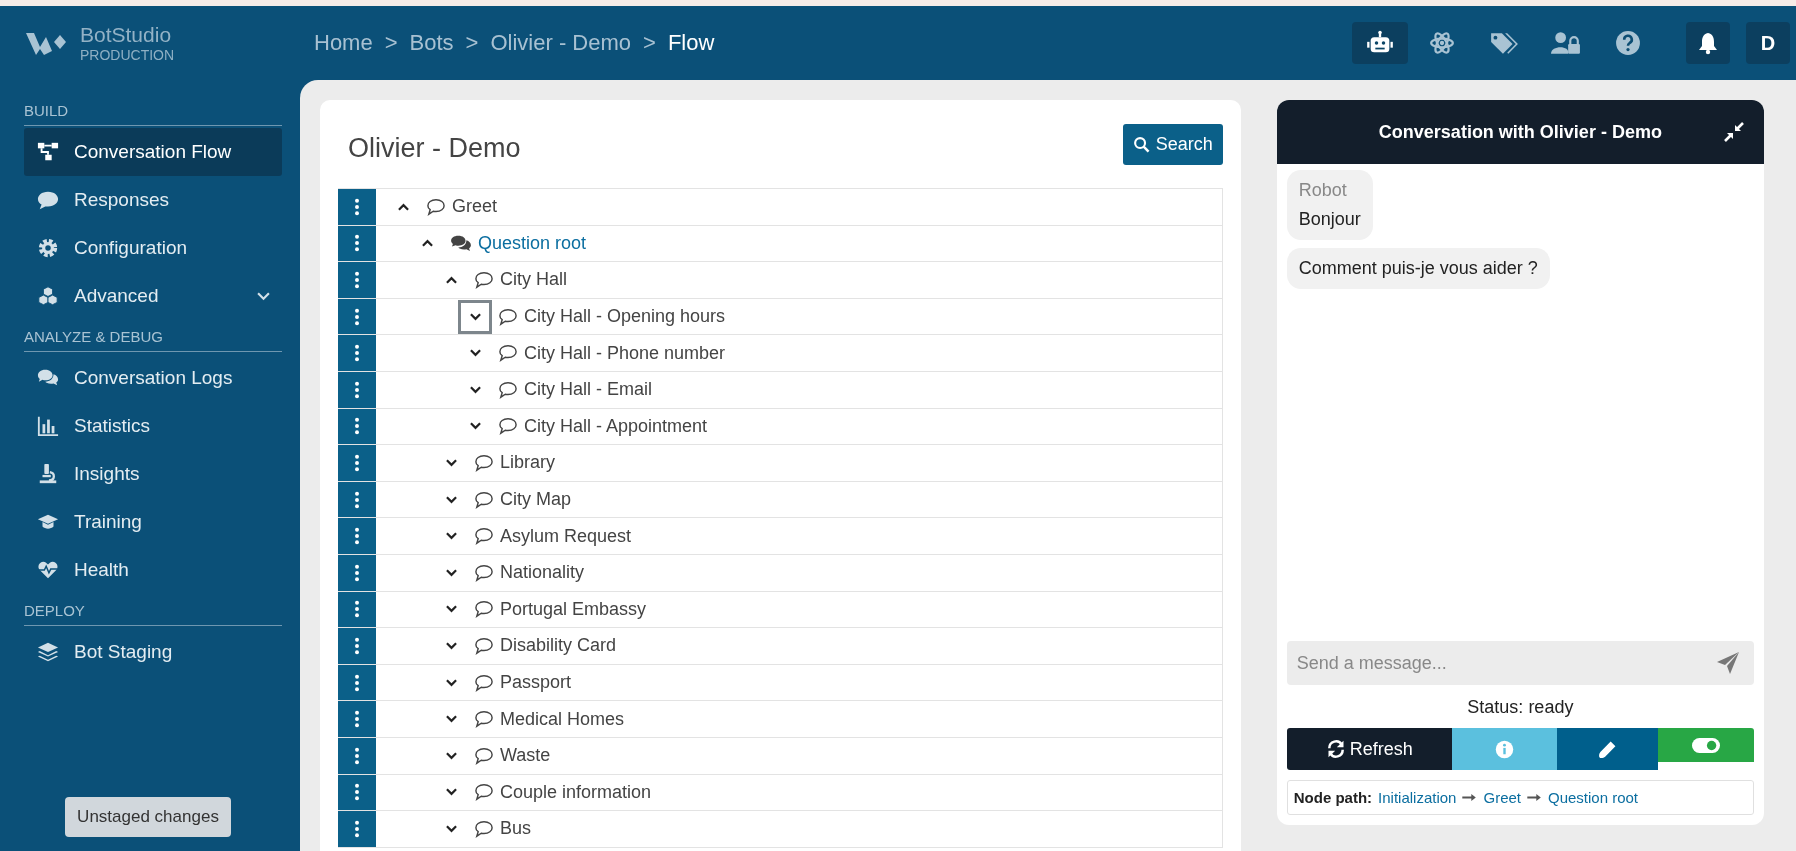  I want to click on sidebar-item: Conversation Flow, so click(153, 152).